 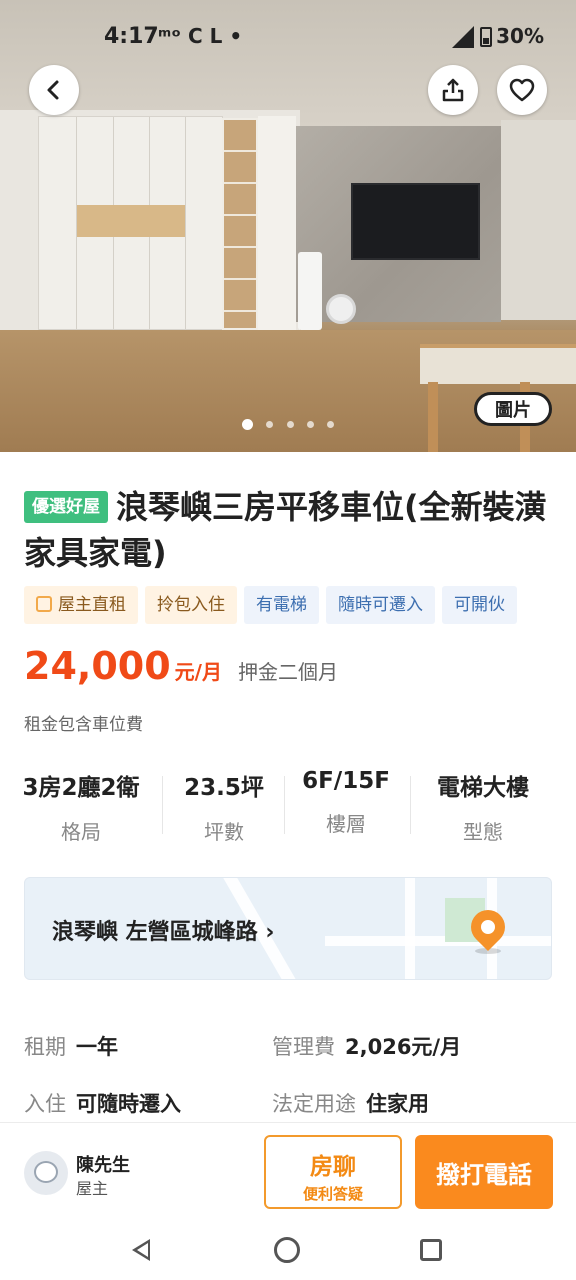 What do you see at coordinates (288, 928) in the screenshot?
I see `location-card: 浪琴嶼 左營區城峰路 ›` at bounding box center [288, 928].